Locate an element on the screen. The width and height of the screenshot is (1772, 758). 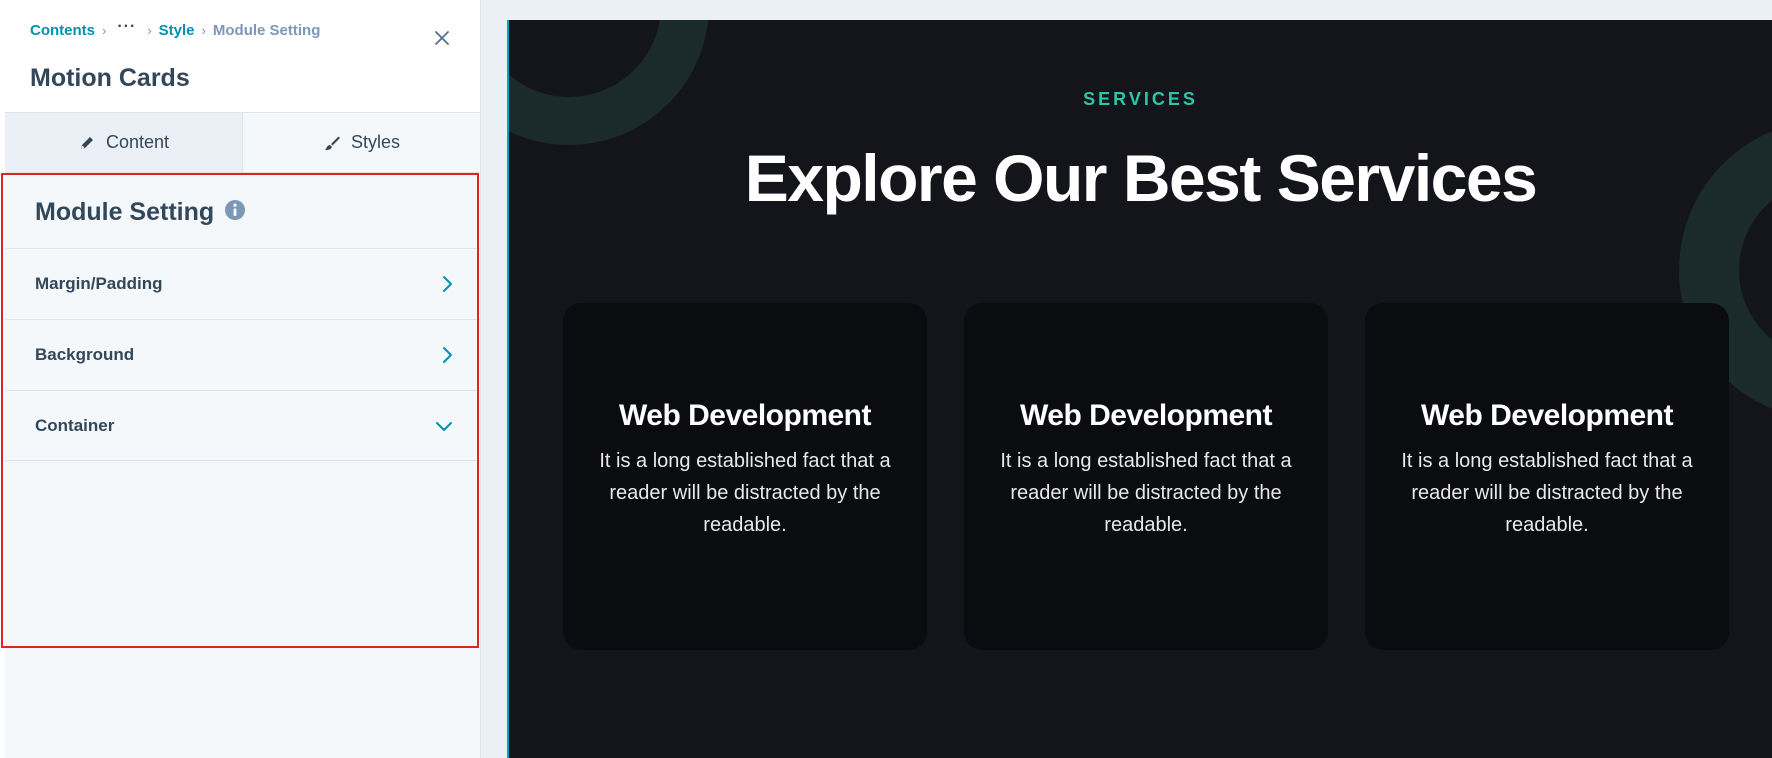
breadcrumb-contents-link: Contents is located at coordinates (62, 30).